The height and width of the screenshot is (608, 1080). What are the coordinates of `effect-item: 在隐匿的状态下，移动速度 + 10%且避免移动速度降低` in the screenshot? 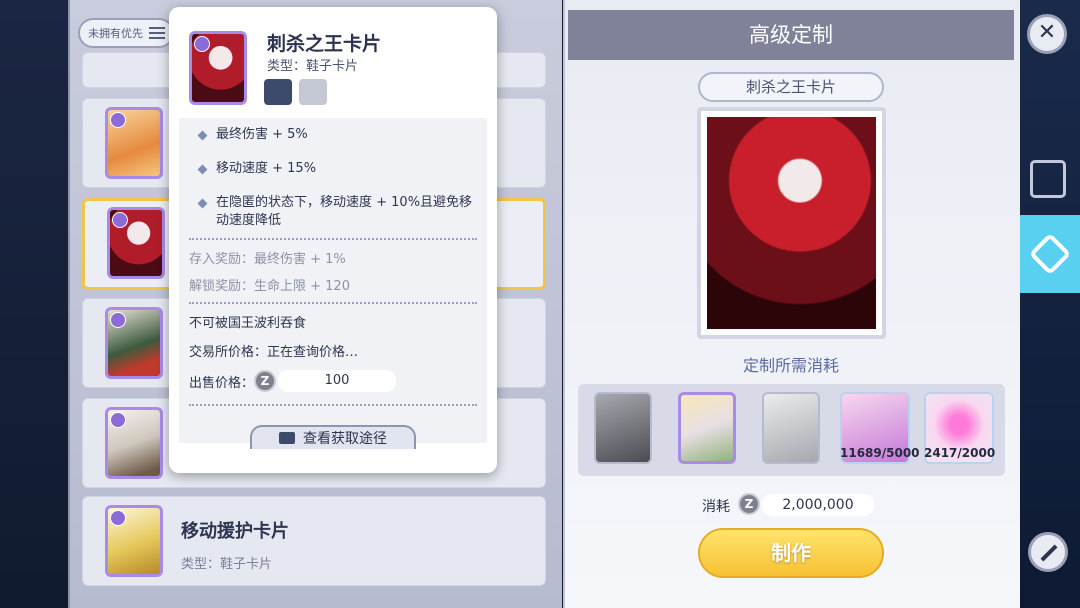 It's located at (333, 212).